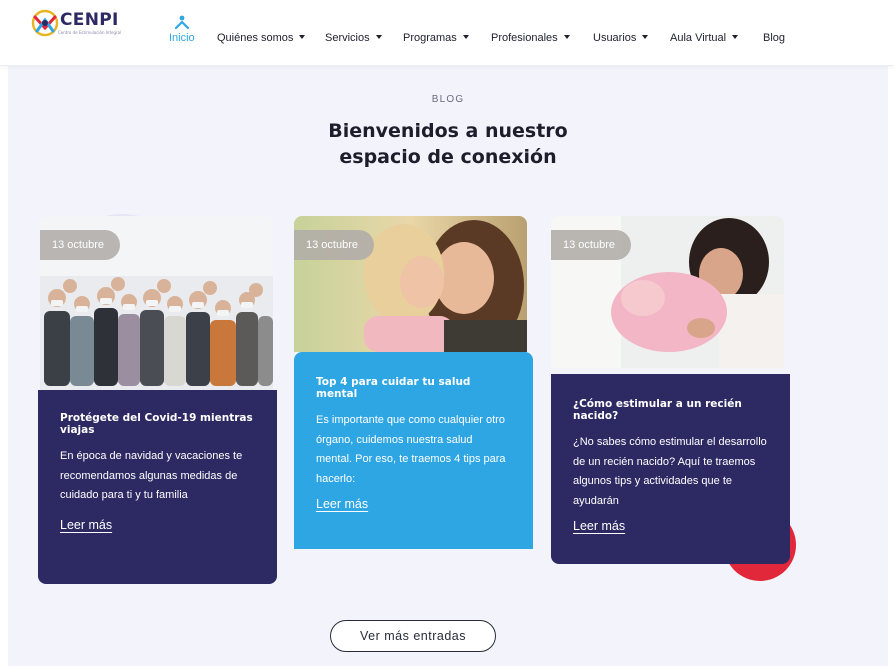 The image size is (894, 666). I want to click on nav-programas: Programas, so click(436, 38).